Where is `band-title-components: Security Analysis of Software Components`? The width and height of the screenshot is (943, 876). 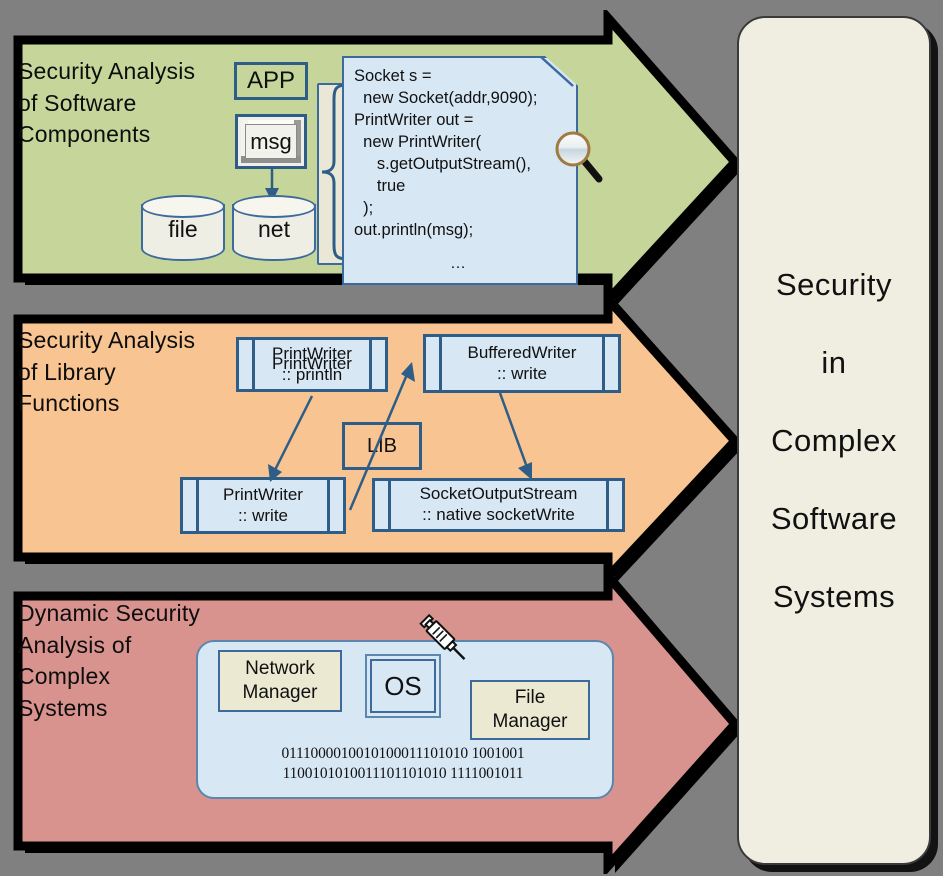
band-title-components: Security Analysis of Software Components is located at coordinates (107, 103).